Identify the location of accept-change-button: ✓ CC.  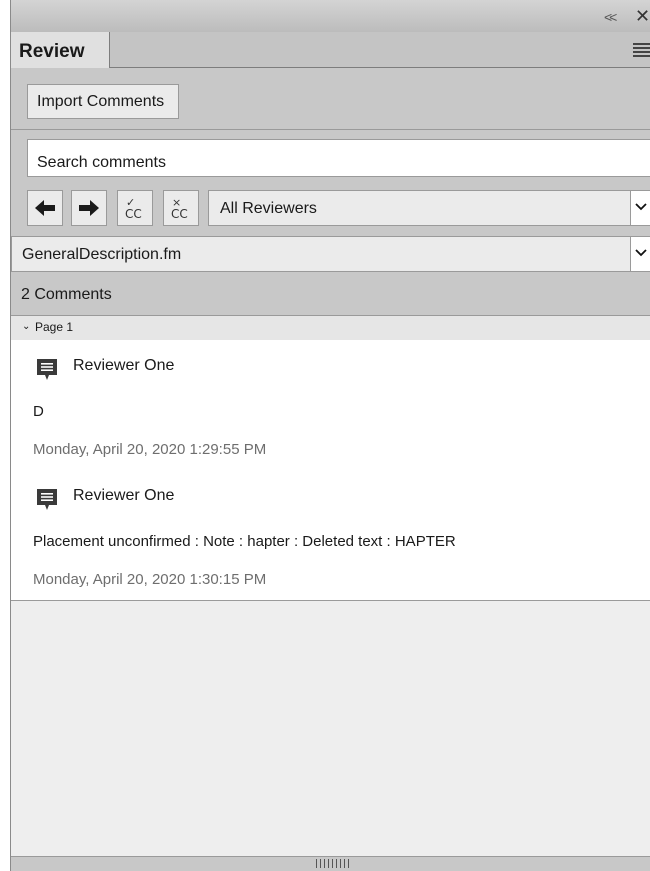
(135, 208).